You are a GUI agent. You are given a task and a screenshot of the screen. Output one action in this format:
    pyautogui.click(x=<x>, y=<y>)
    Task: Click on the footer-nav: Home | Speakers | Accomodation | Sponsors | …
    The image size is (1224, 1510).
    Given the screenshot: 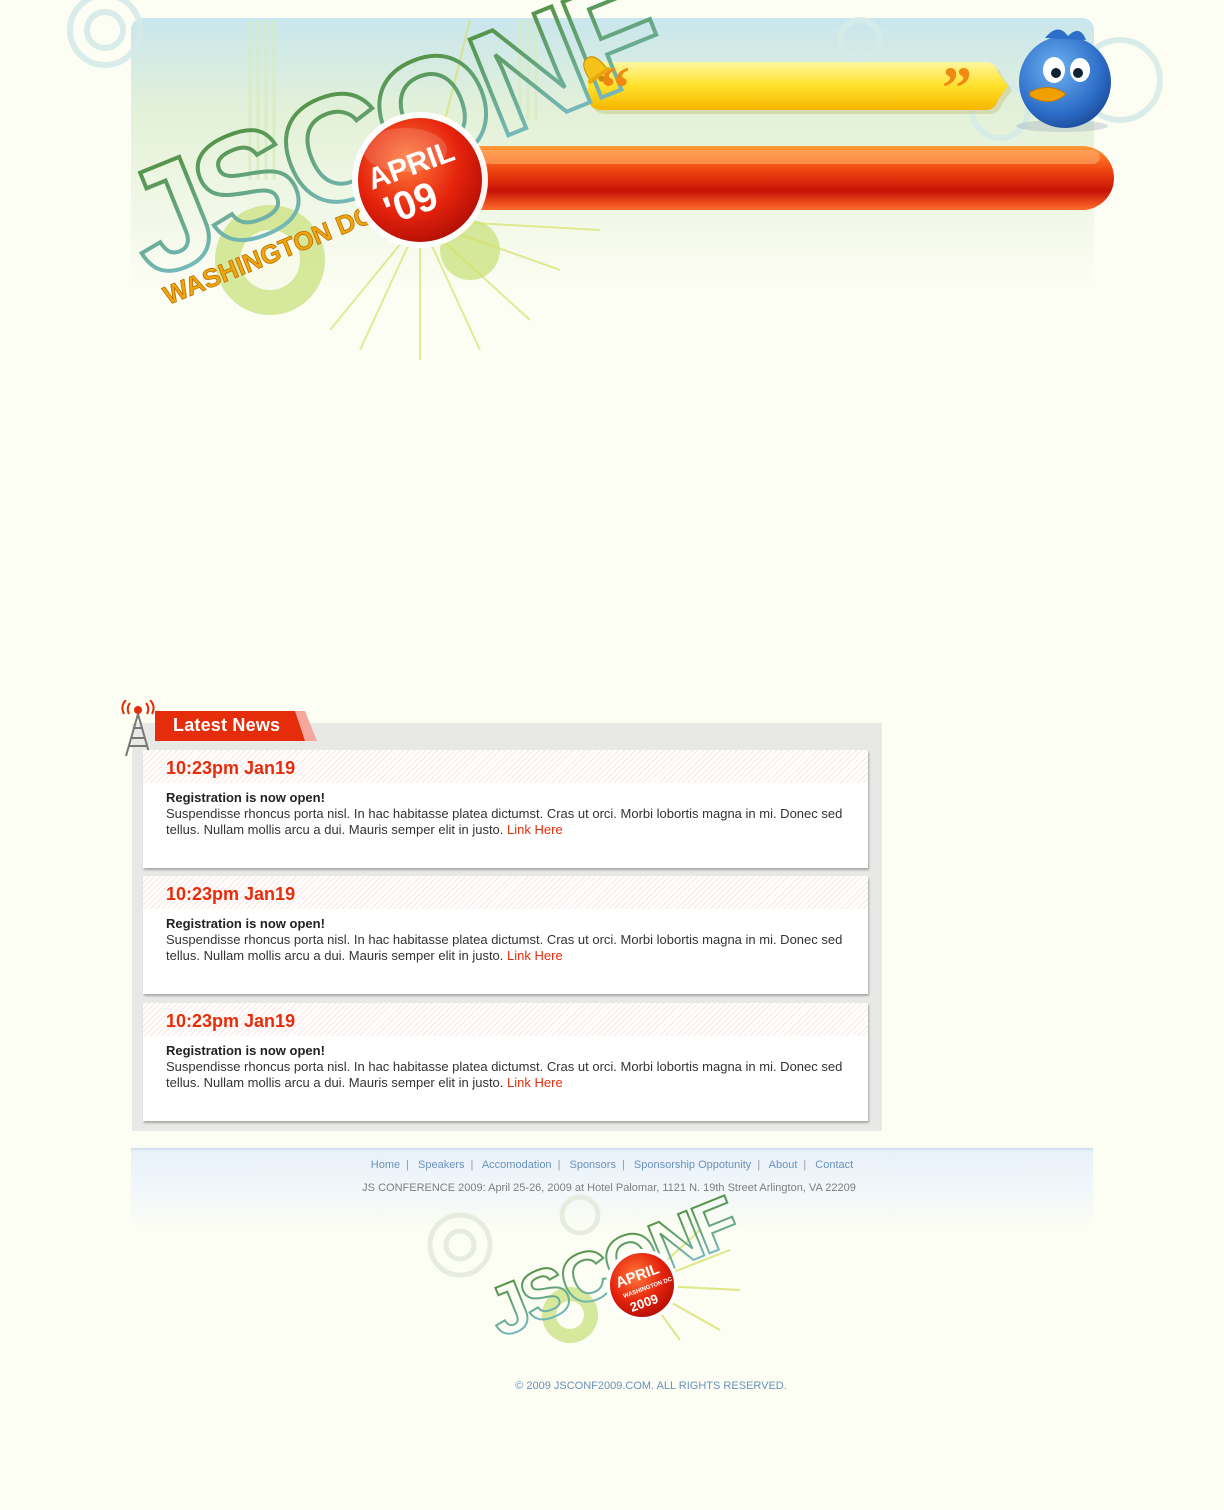 What is the action you would take?
    pyautogui.click(x=612, y=1165)
    